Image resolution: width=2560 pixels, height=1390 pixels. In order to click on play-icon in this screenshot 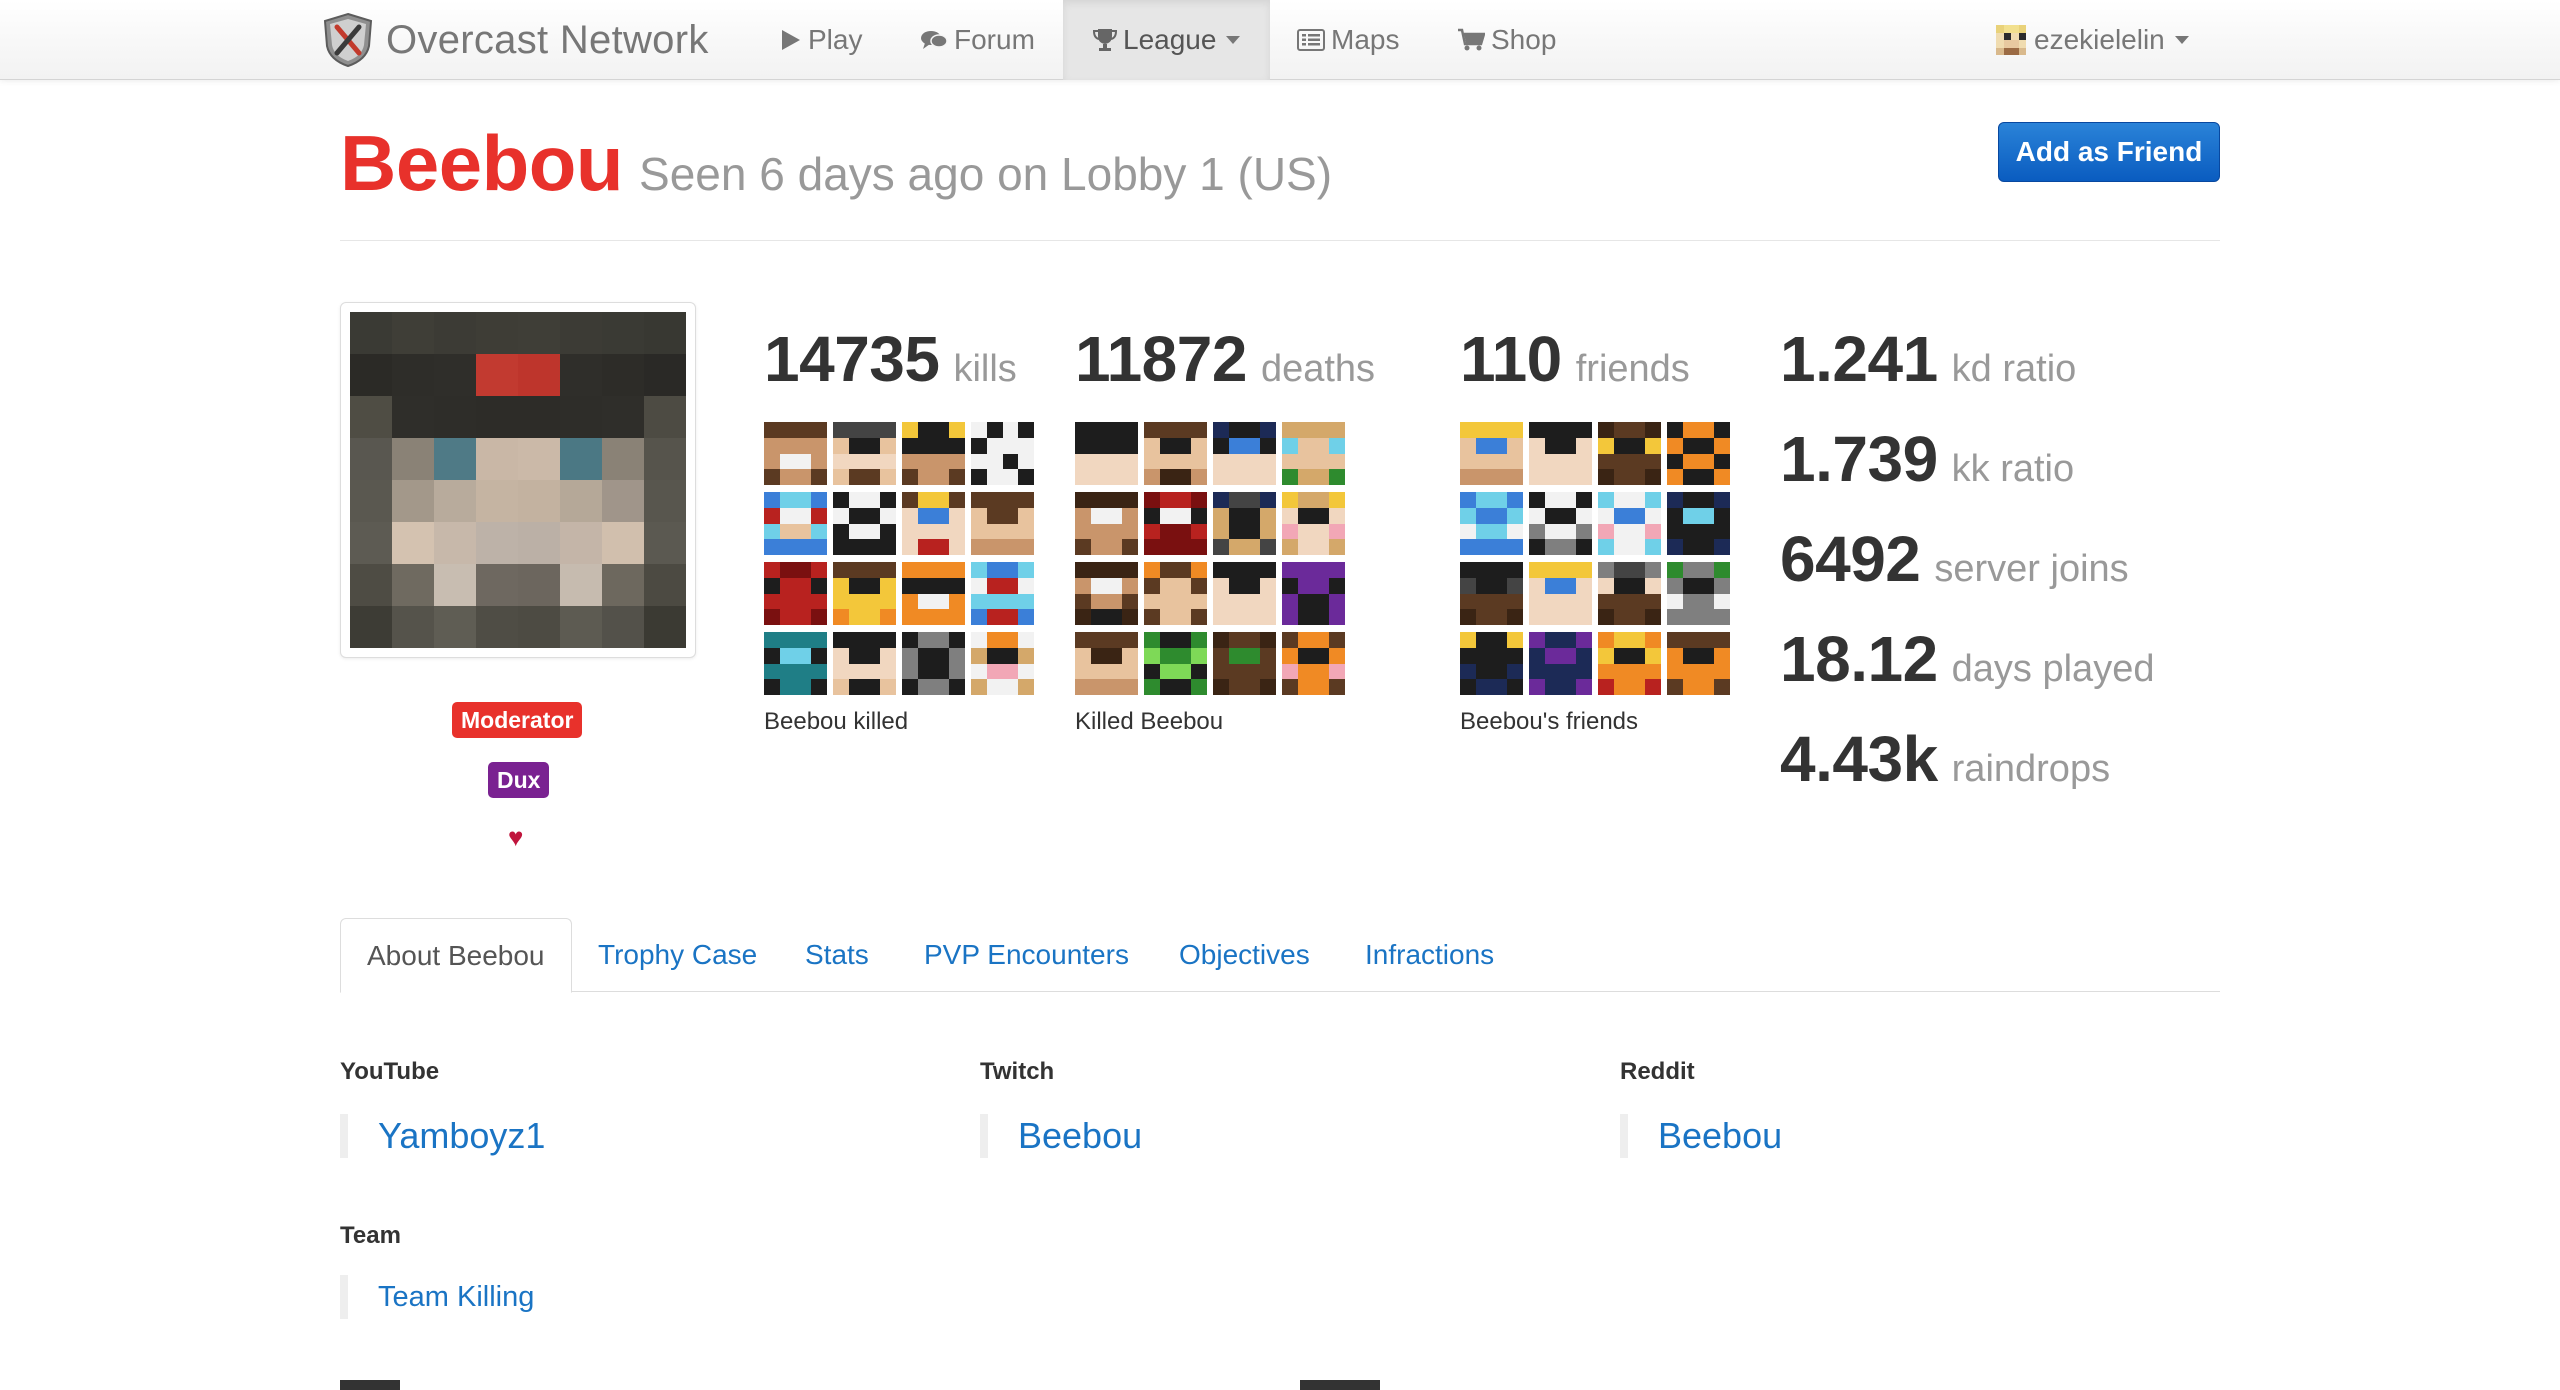, I will do `click(791, 40)`.